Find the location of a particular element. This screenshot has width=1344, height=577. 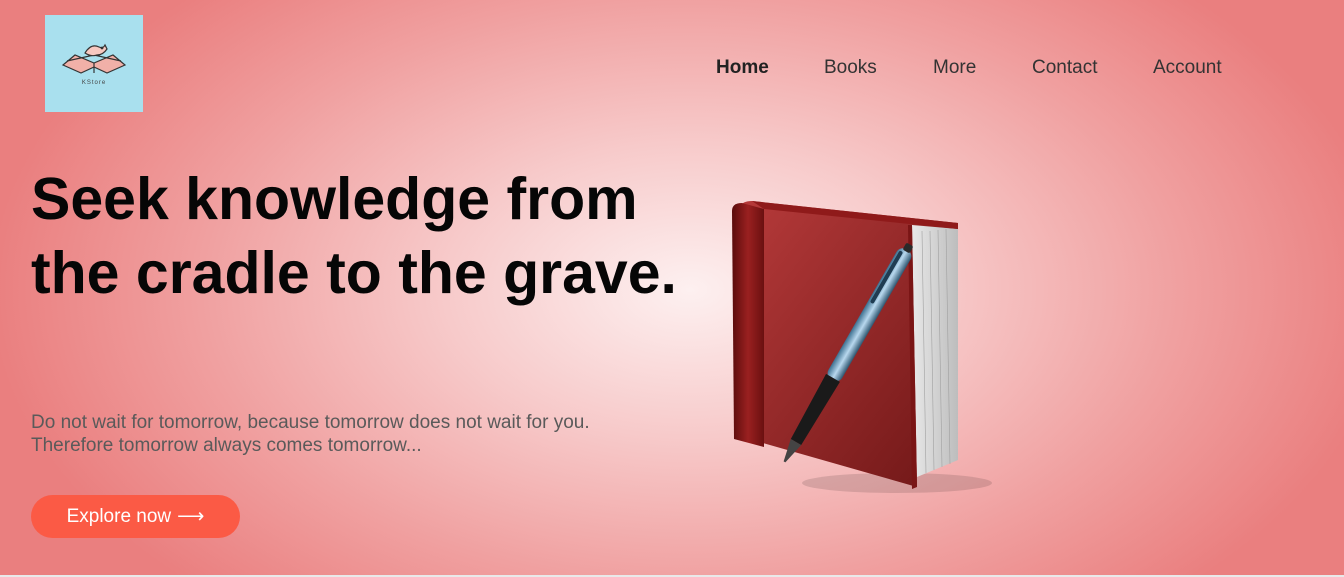

nav-home: Home is located at coordinates (742, 68).